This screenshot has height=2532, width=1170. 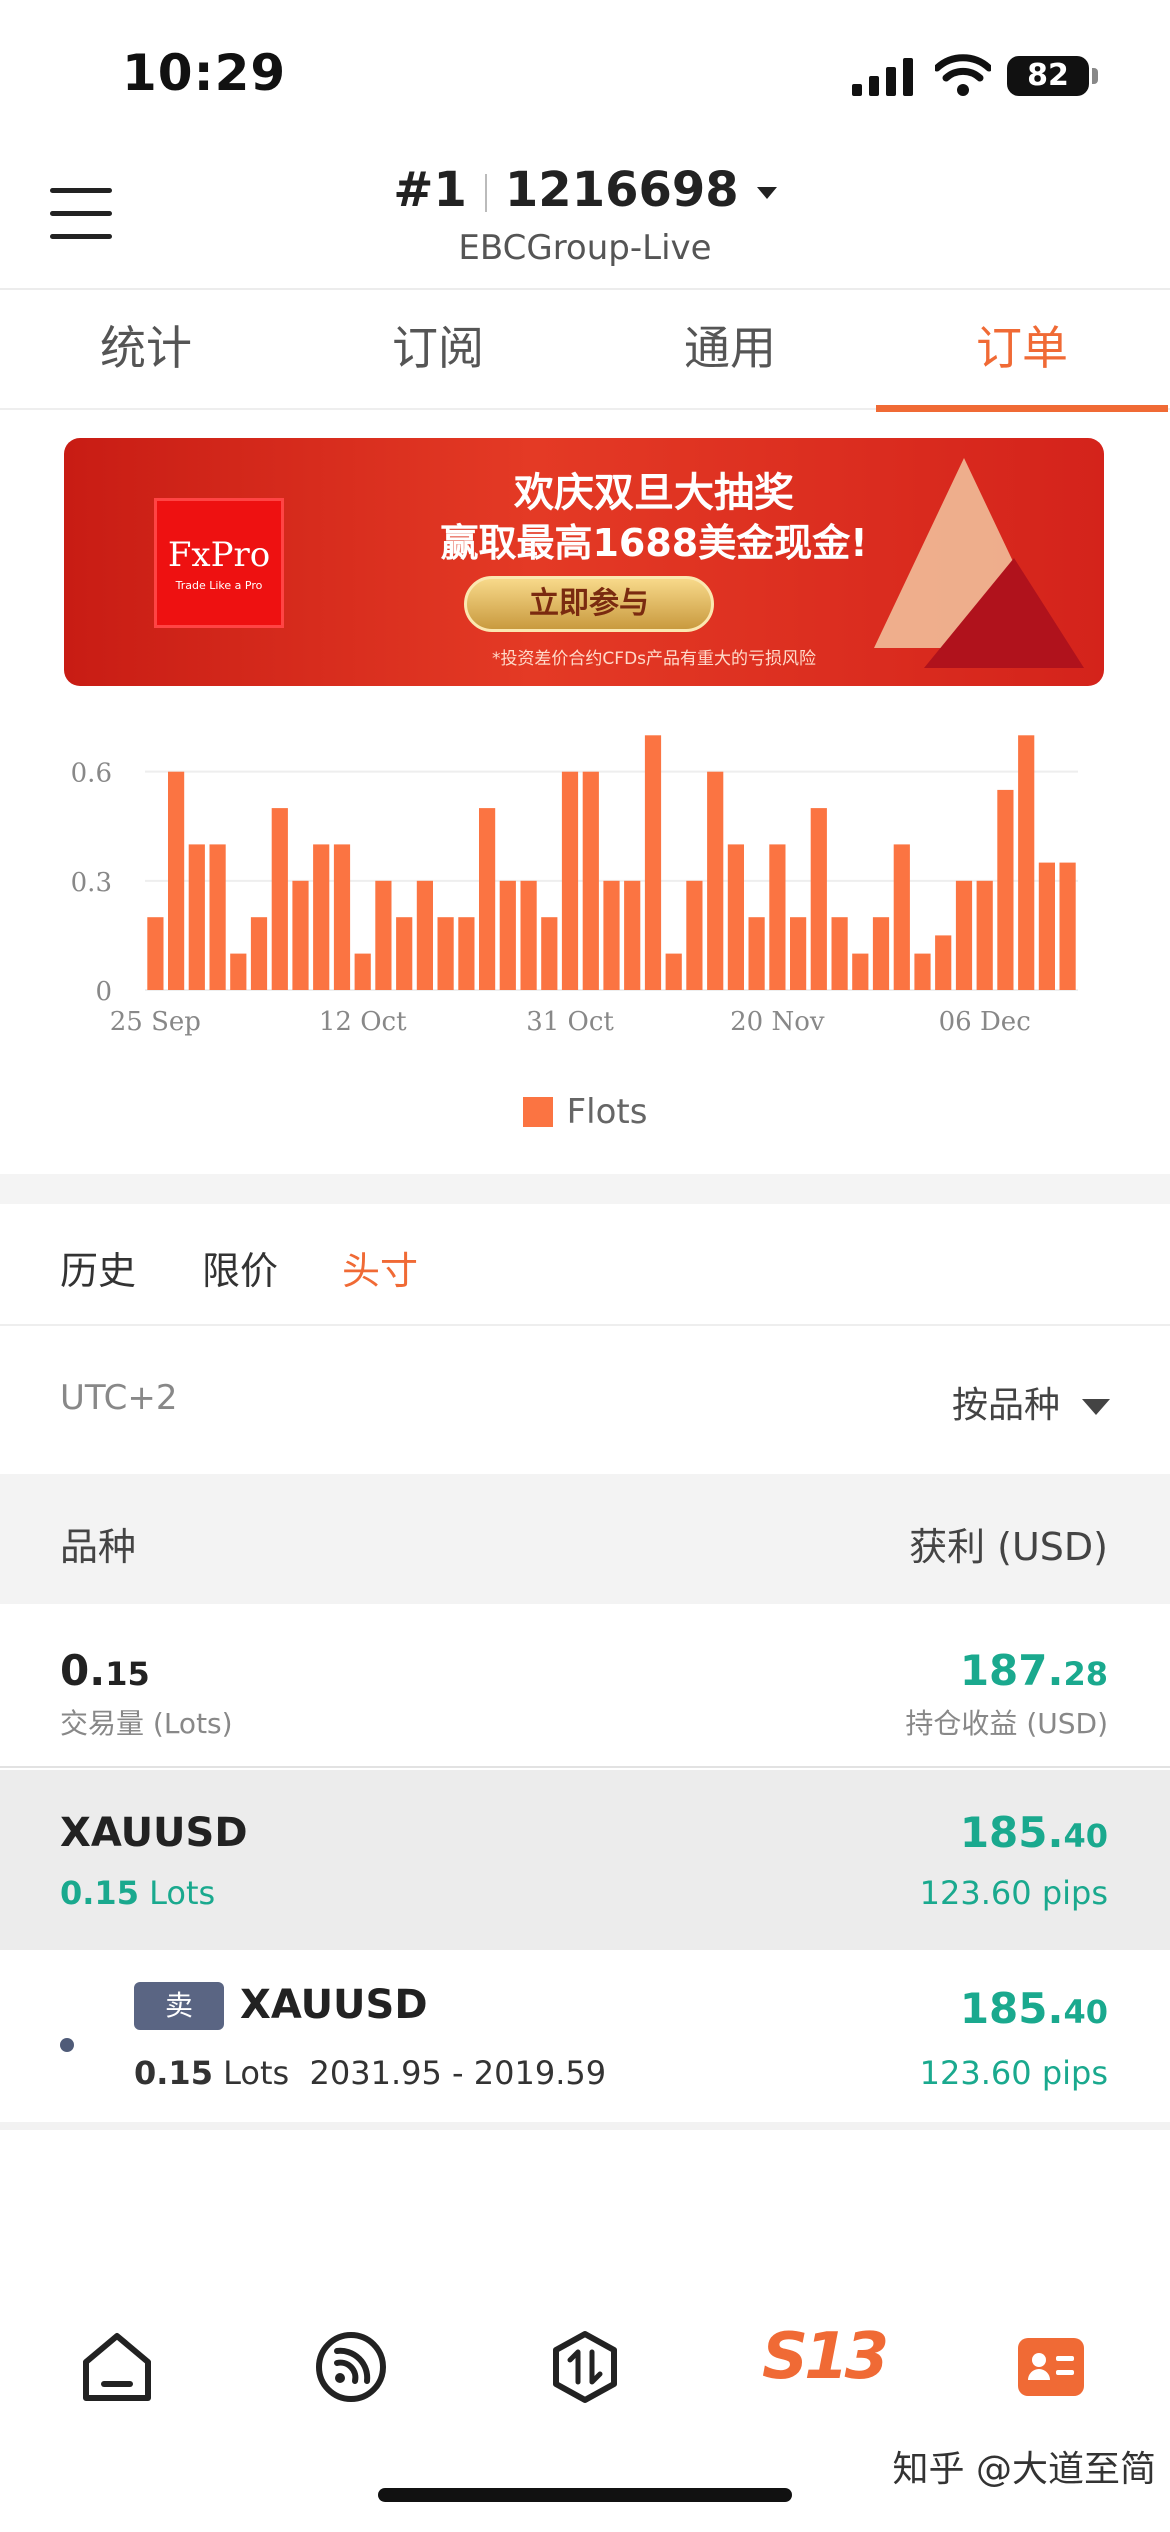 What do you see at coordinates (654, 543) in the screenshot?
I see `banner-subheadline: 赢取最高1688美金现金!` at bounding box center [654, 543].